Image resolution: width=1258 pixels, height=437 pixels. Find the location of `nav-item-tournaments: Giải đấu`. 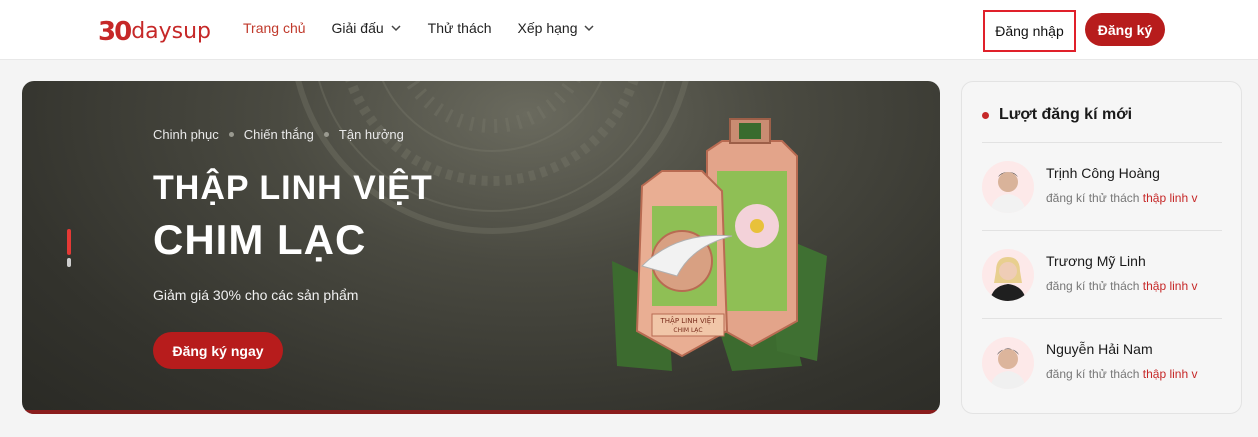

nav-item-tournaments: Giải đấu is located at coordinates (367, 28).